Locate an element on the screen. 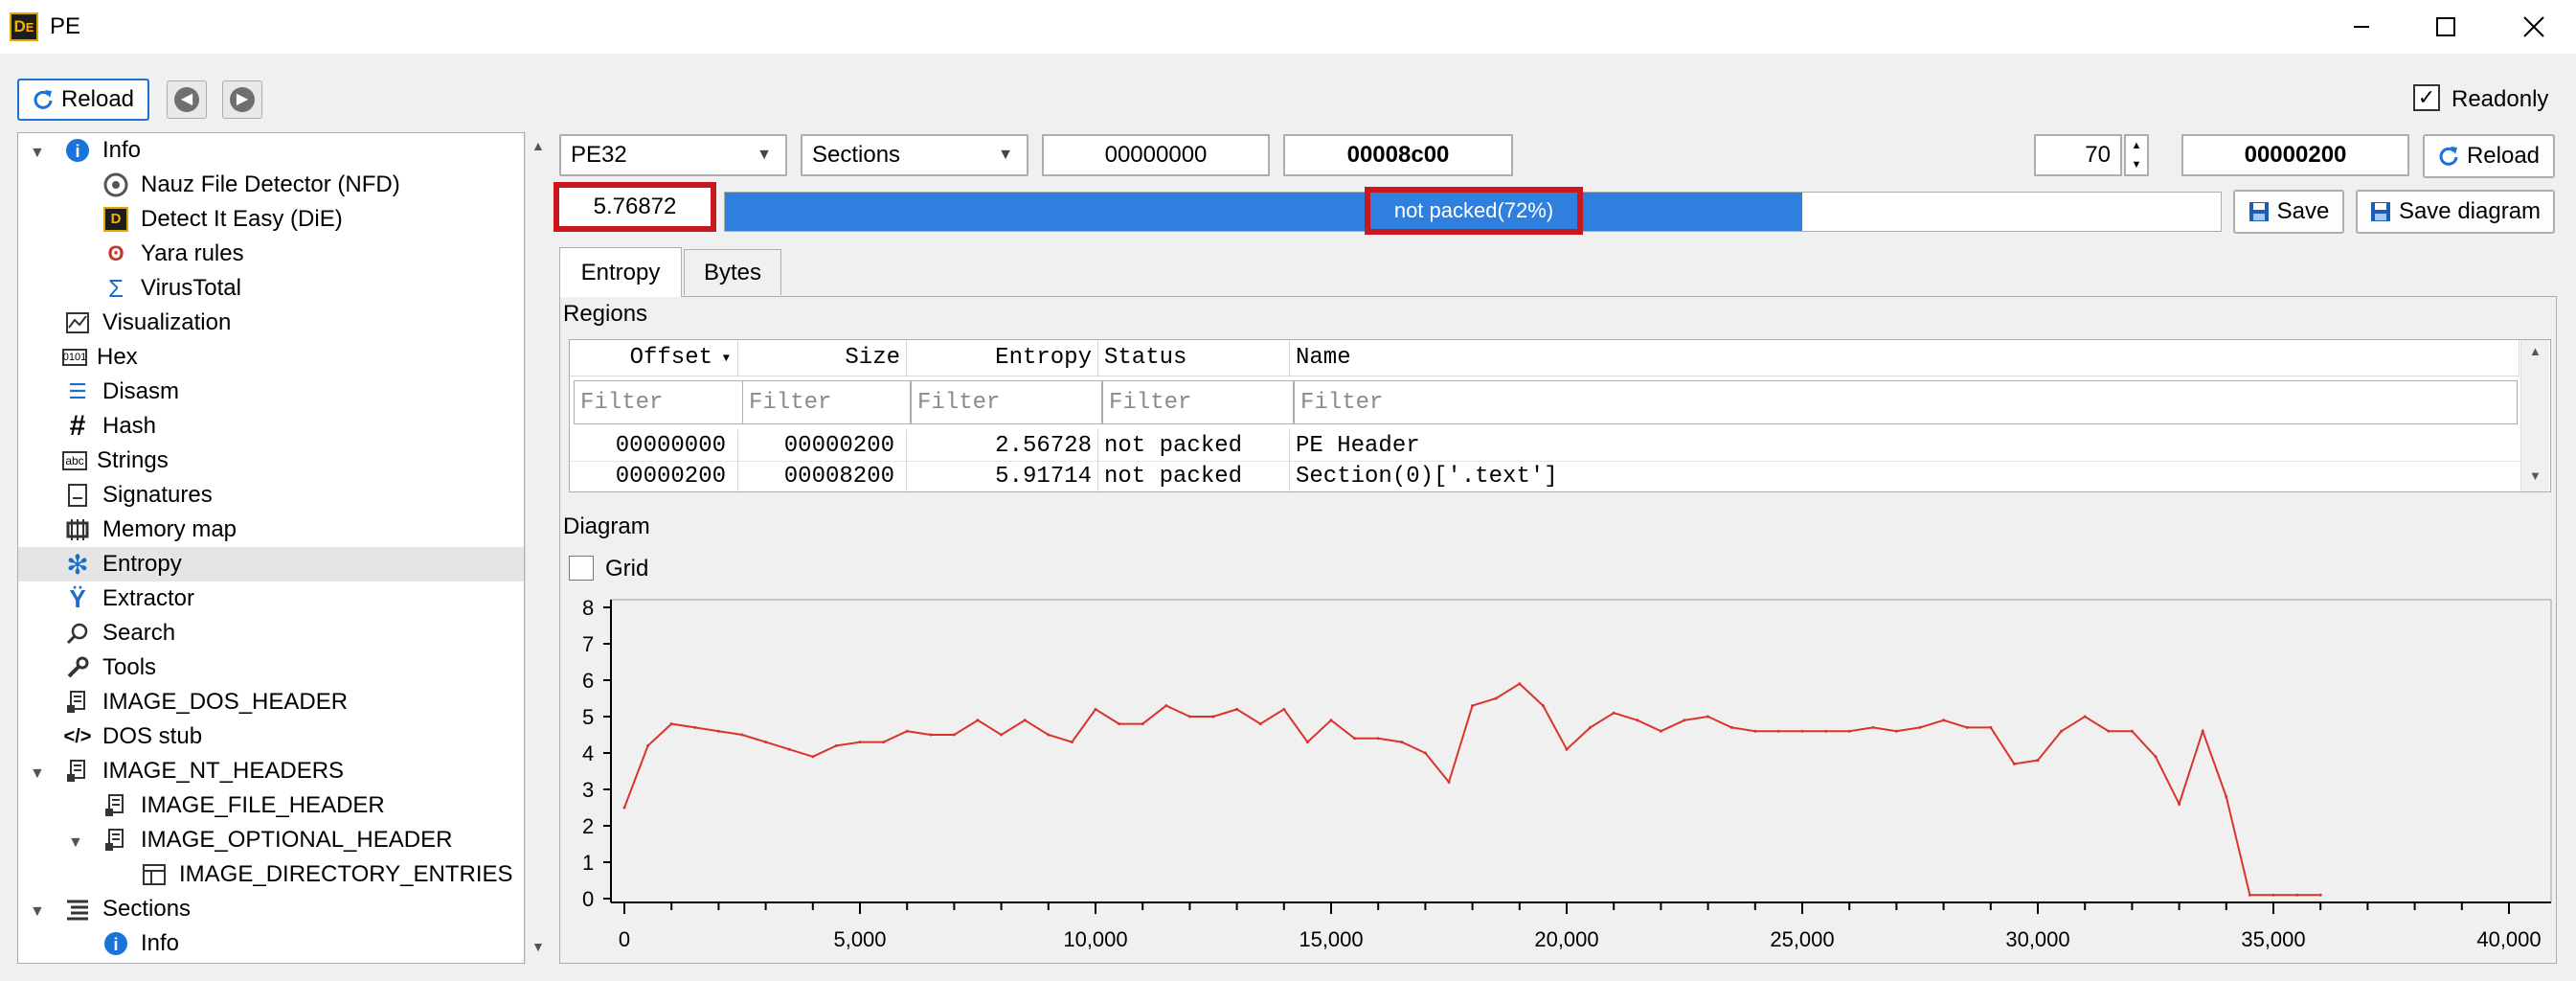 The width and height of the screenshot is (2576, 981). tree-item-strings: abc Strings is located at coordinates (115, 461).